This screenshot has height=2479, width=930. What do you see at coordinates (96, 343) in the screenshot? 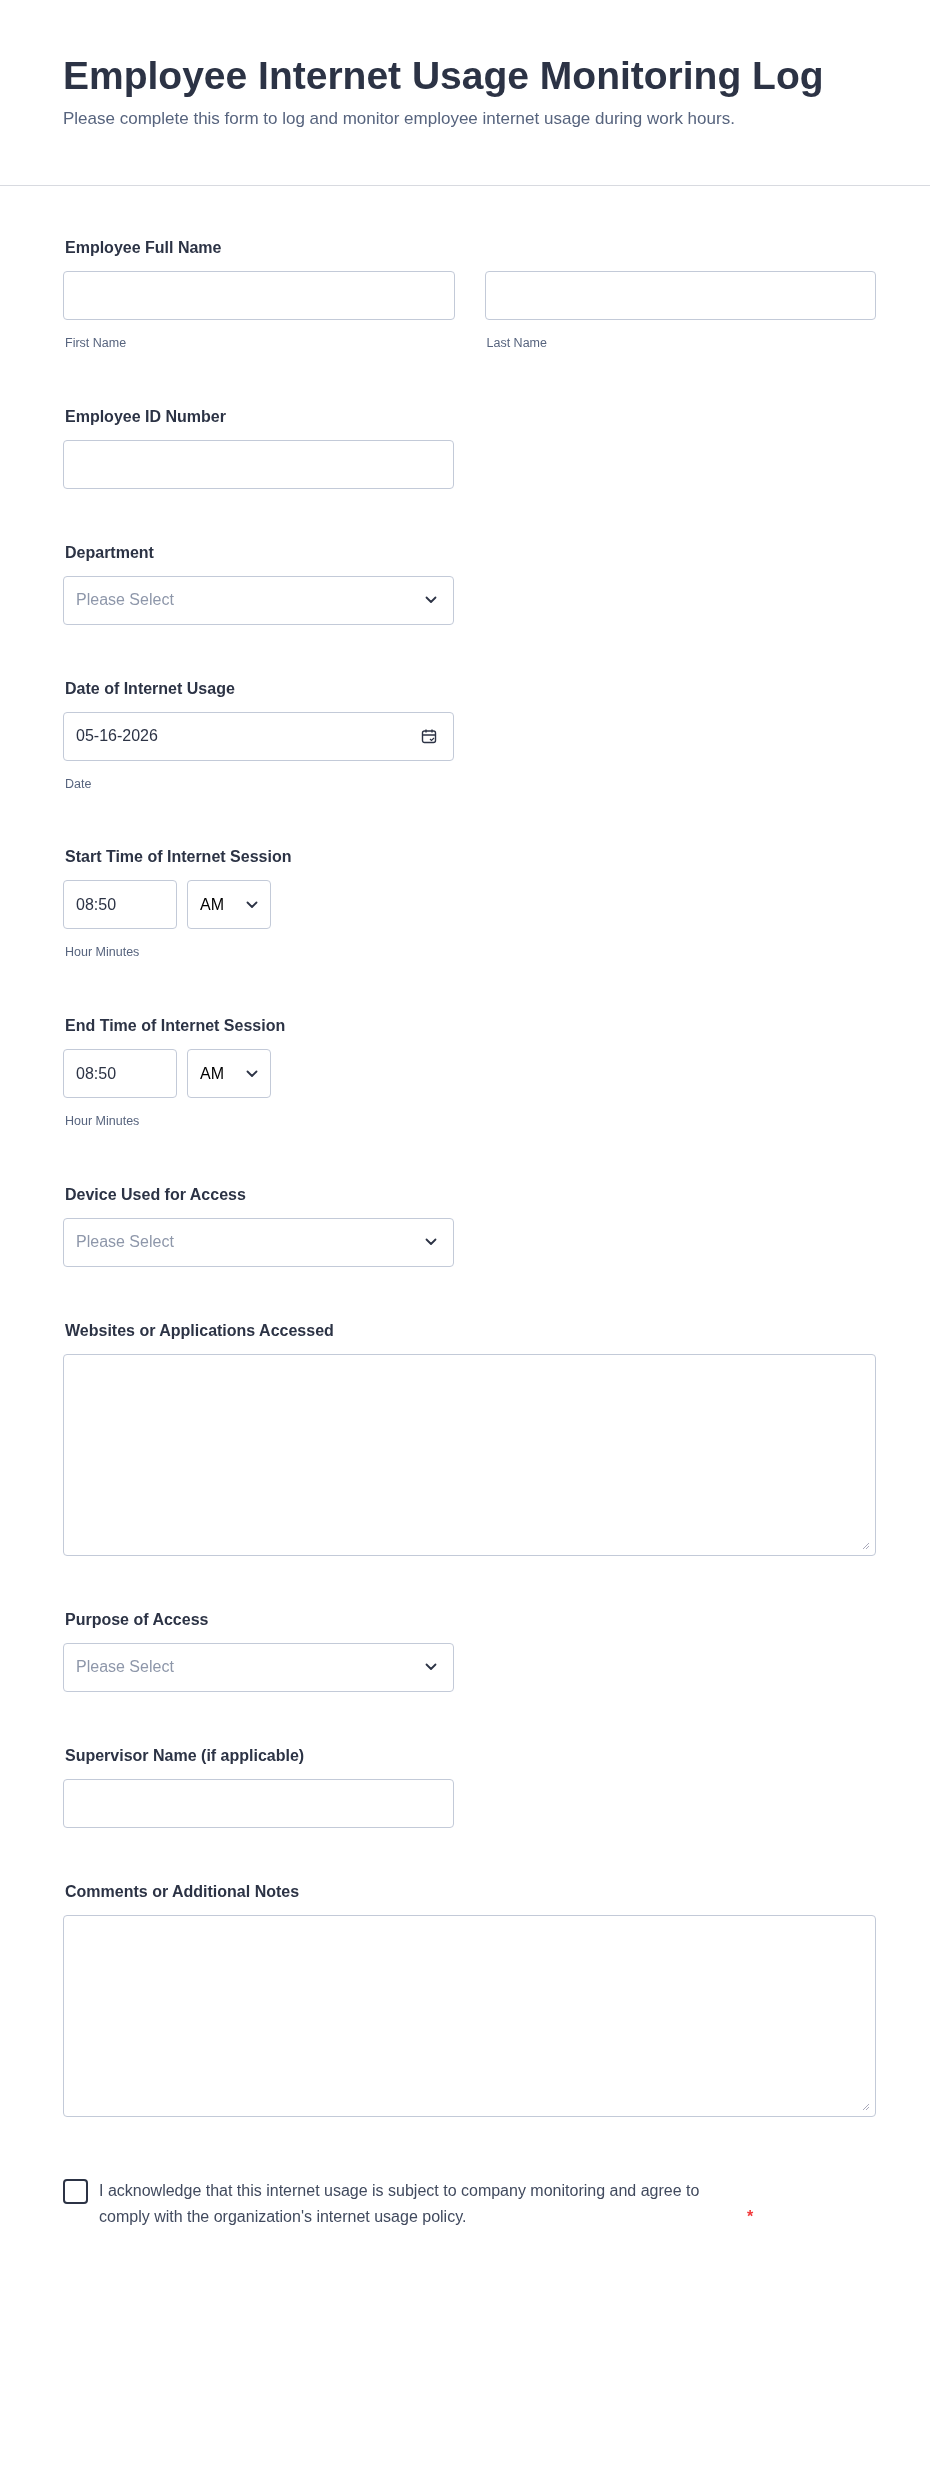
I see `field-sublabel: First Name` at bounding box center [96, 343].